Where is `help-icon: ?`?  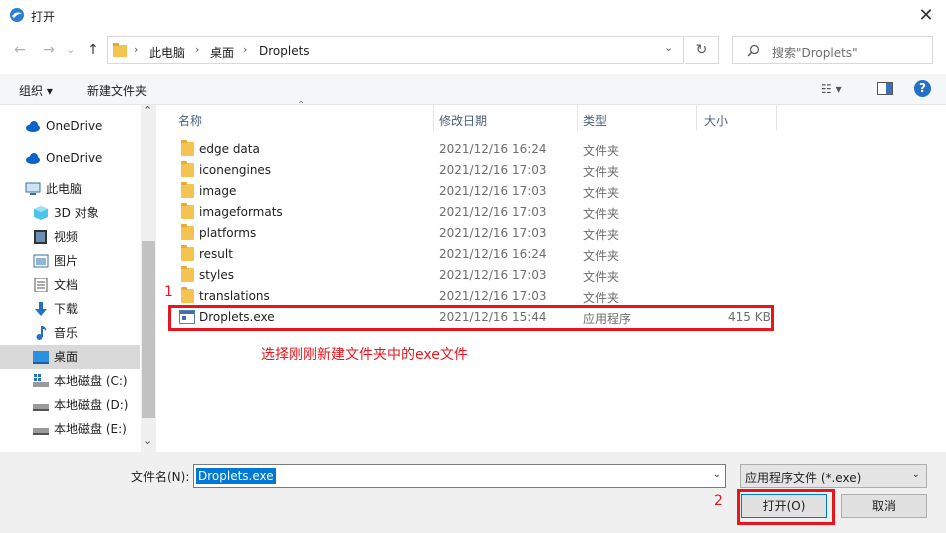 help-icon: ? is located at coordinates (922, 88).